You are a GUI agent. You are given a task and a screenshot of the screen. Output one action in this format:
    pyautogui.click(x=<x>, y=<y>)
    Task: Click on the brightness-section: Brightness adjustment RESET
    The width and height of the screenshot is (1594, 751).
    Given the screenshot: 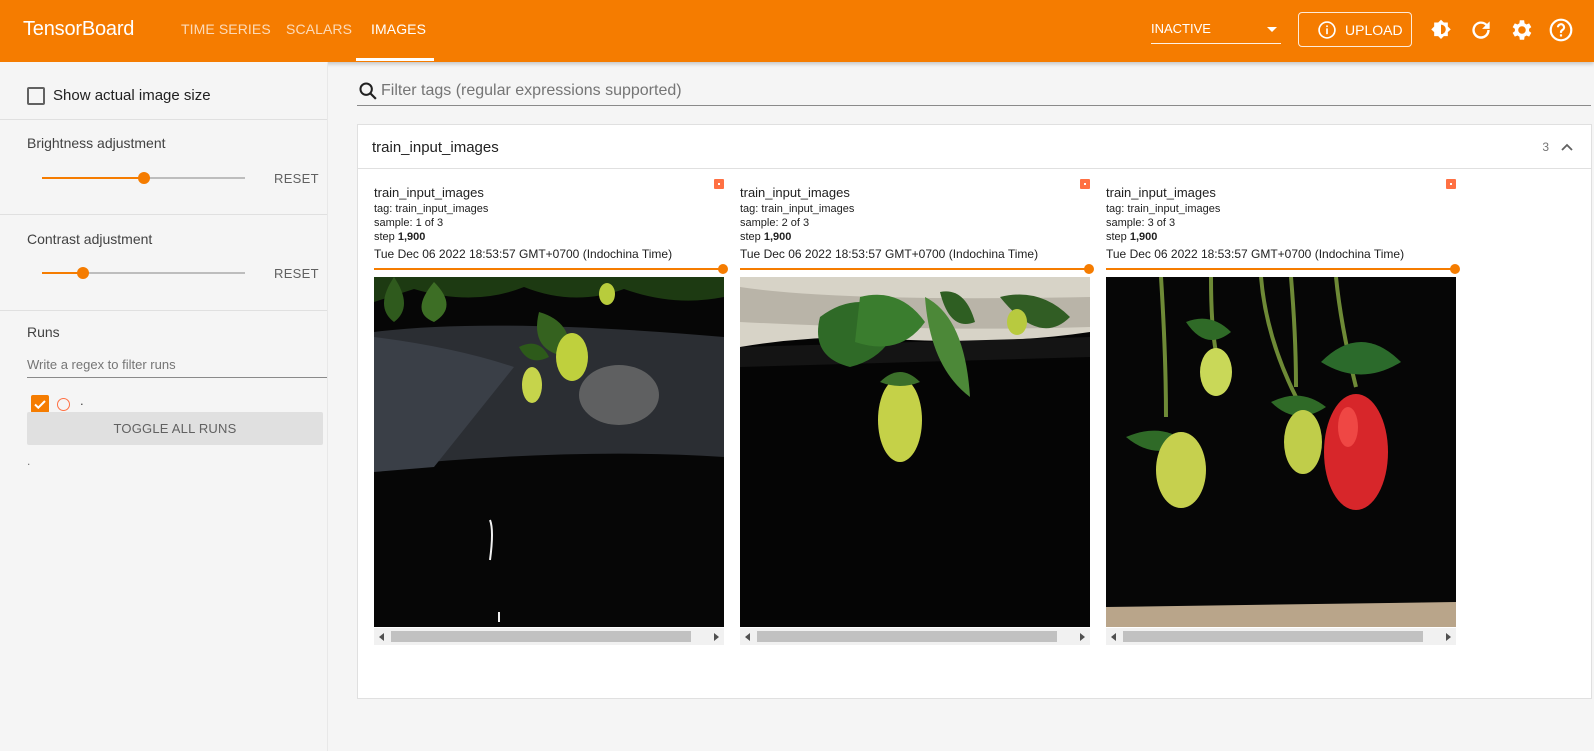 What is the action you would take?
    pyautogui.click(x=163, y=167)
    